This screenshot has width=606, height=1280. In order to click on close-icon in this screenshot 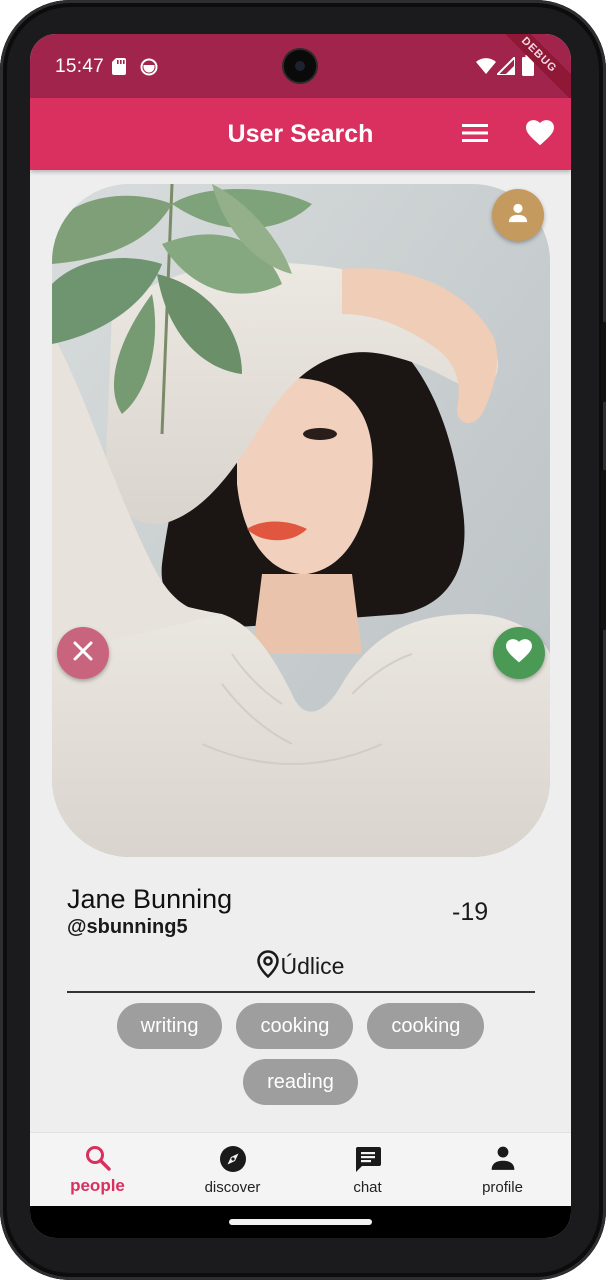, I will do `click(83, 653)`.